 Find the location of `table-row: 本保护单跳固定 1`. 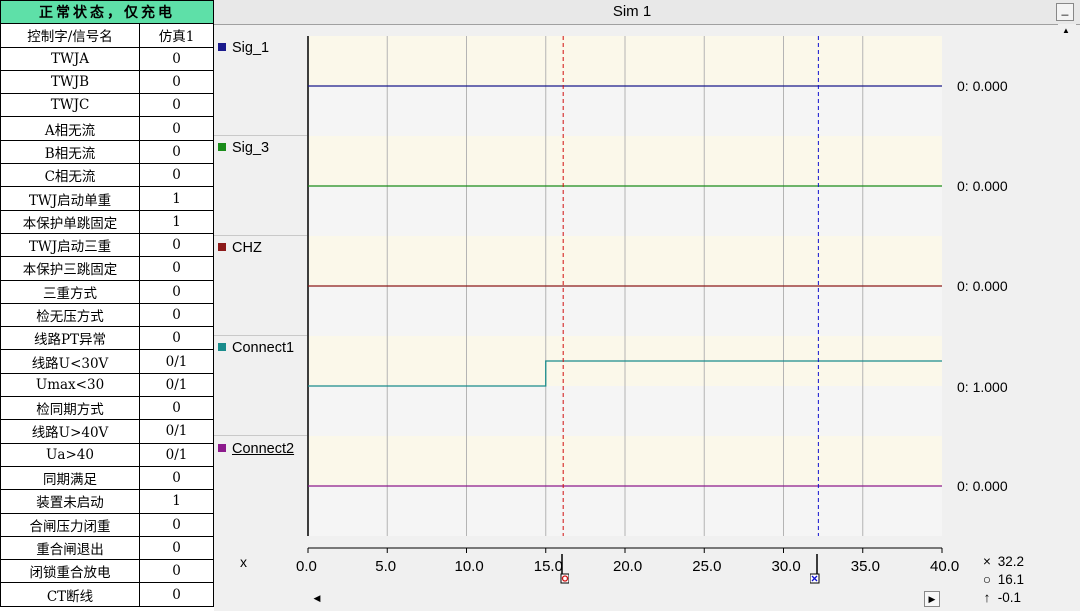

table-row: 本保护单跳固定 1 is located at coordinates (107, 221).